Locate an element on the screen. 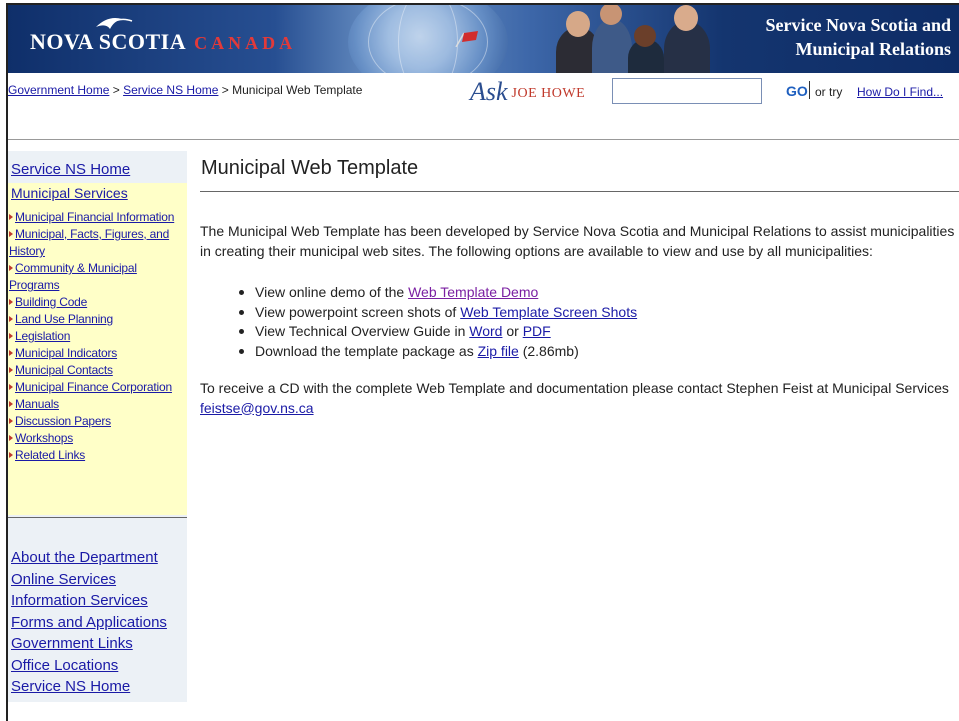  department-title-line1: Service Nova Scotia and is located at coordinates (858, 25).